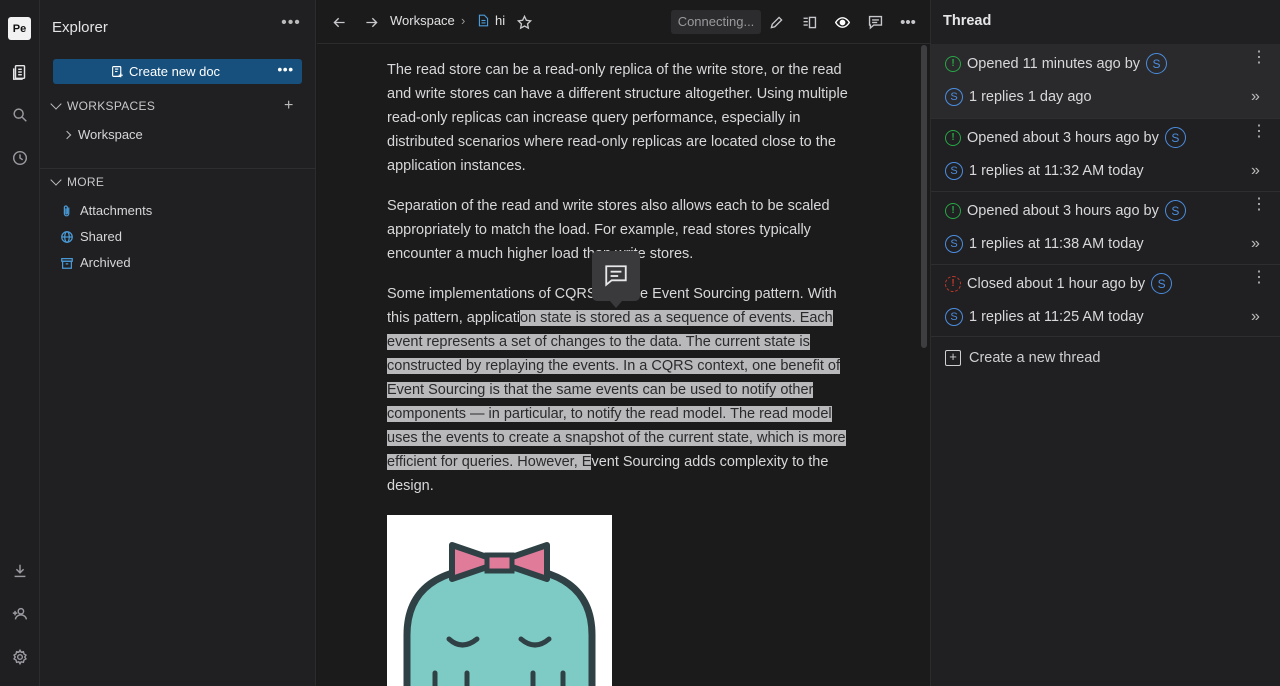  I want to click on nav-item-archived: Archived, so click(95, 262).